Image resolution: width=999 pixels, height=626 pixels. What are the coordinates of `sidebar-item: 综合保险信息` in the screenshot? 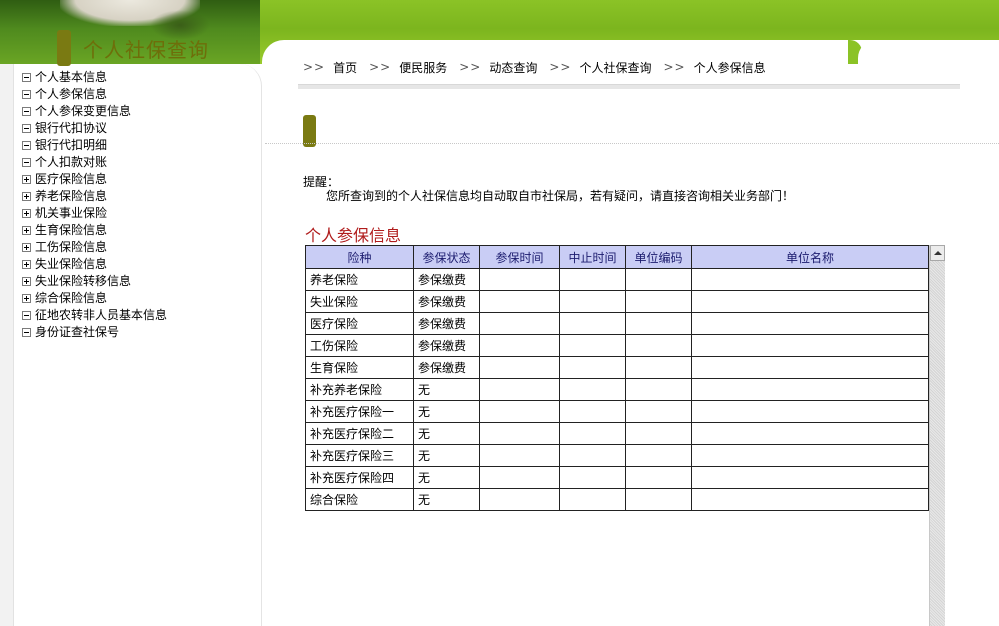 It's located at (94, 298).